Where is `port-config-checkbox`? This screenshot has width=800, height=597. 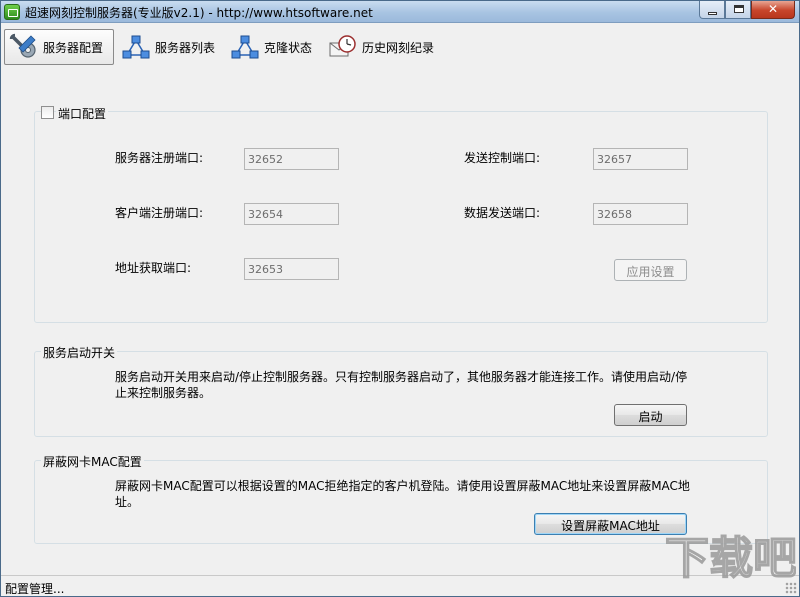 port-config-checkbox is located at coordinates (47, 112).